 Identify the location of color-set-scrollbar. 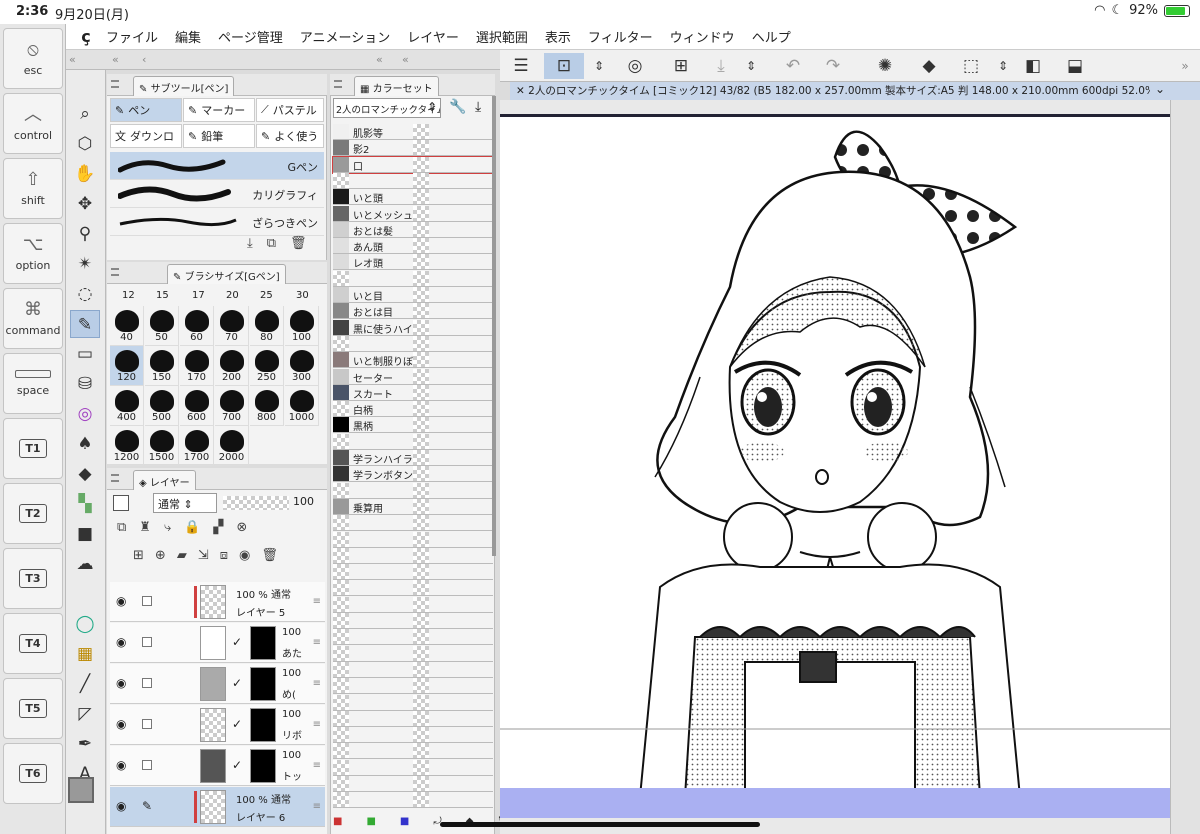
(494, 326).